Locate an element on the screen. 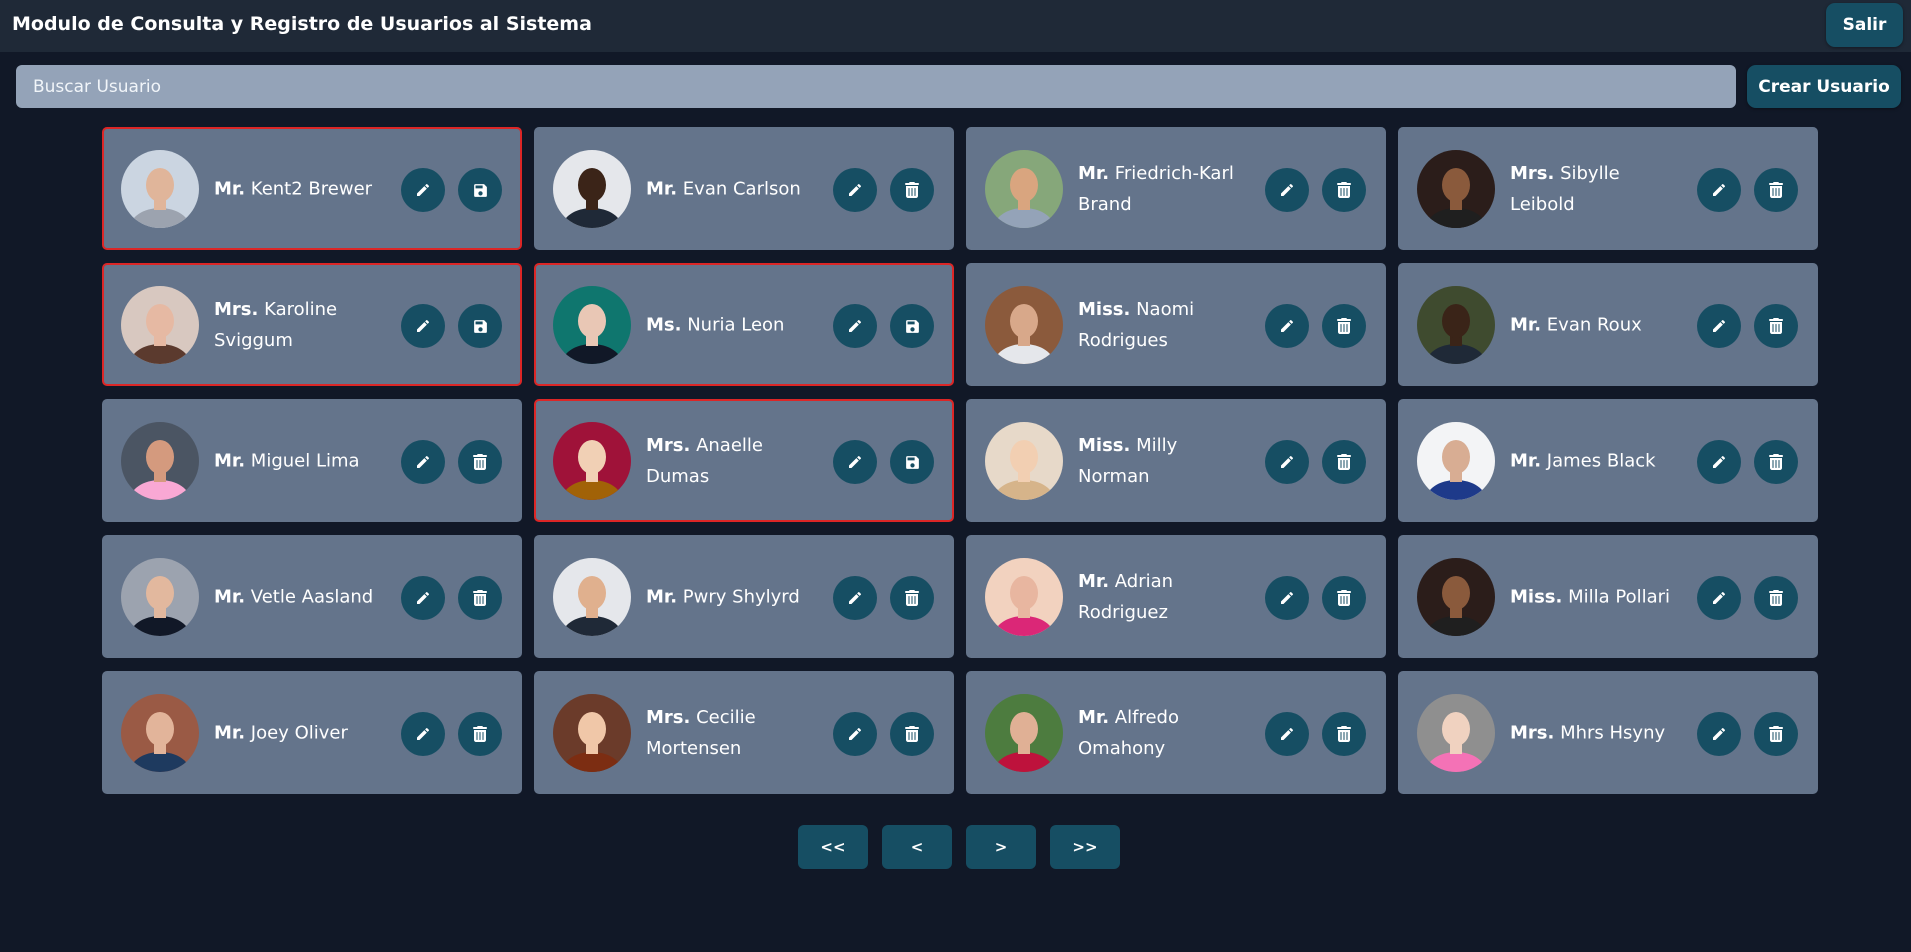 Image resolution: width=1911 pixels, height=952 pixels. user-card: Mr. Vetle Aasland is located at coordinates (312, 596).